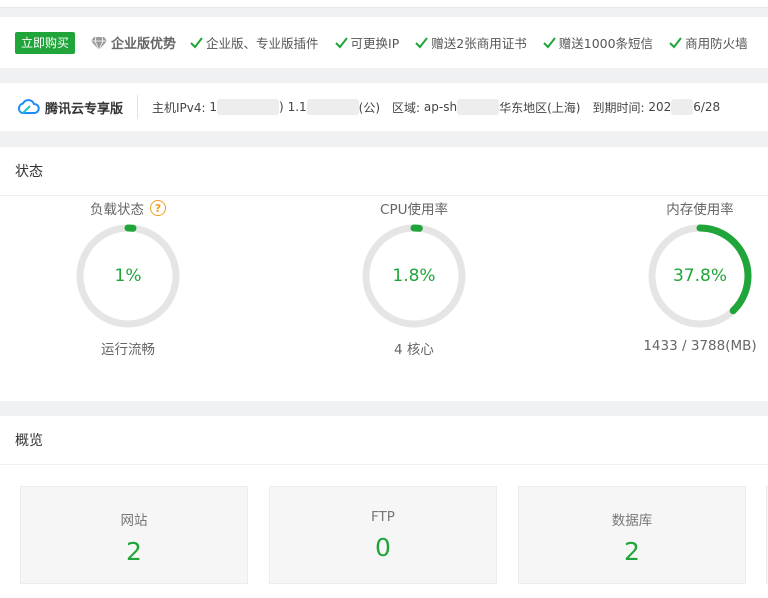 Image resolution: width=768 pixels, height=598 pixels. I want to click on memory-ring: 37.8%, so click(700, 276).